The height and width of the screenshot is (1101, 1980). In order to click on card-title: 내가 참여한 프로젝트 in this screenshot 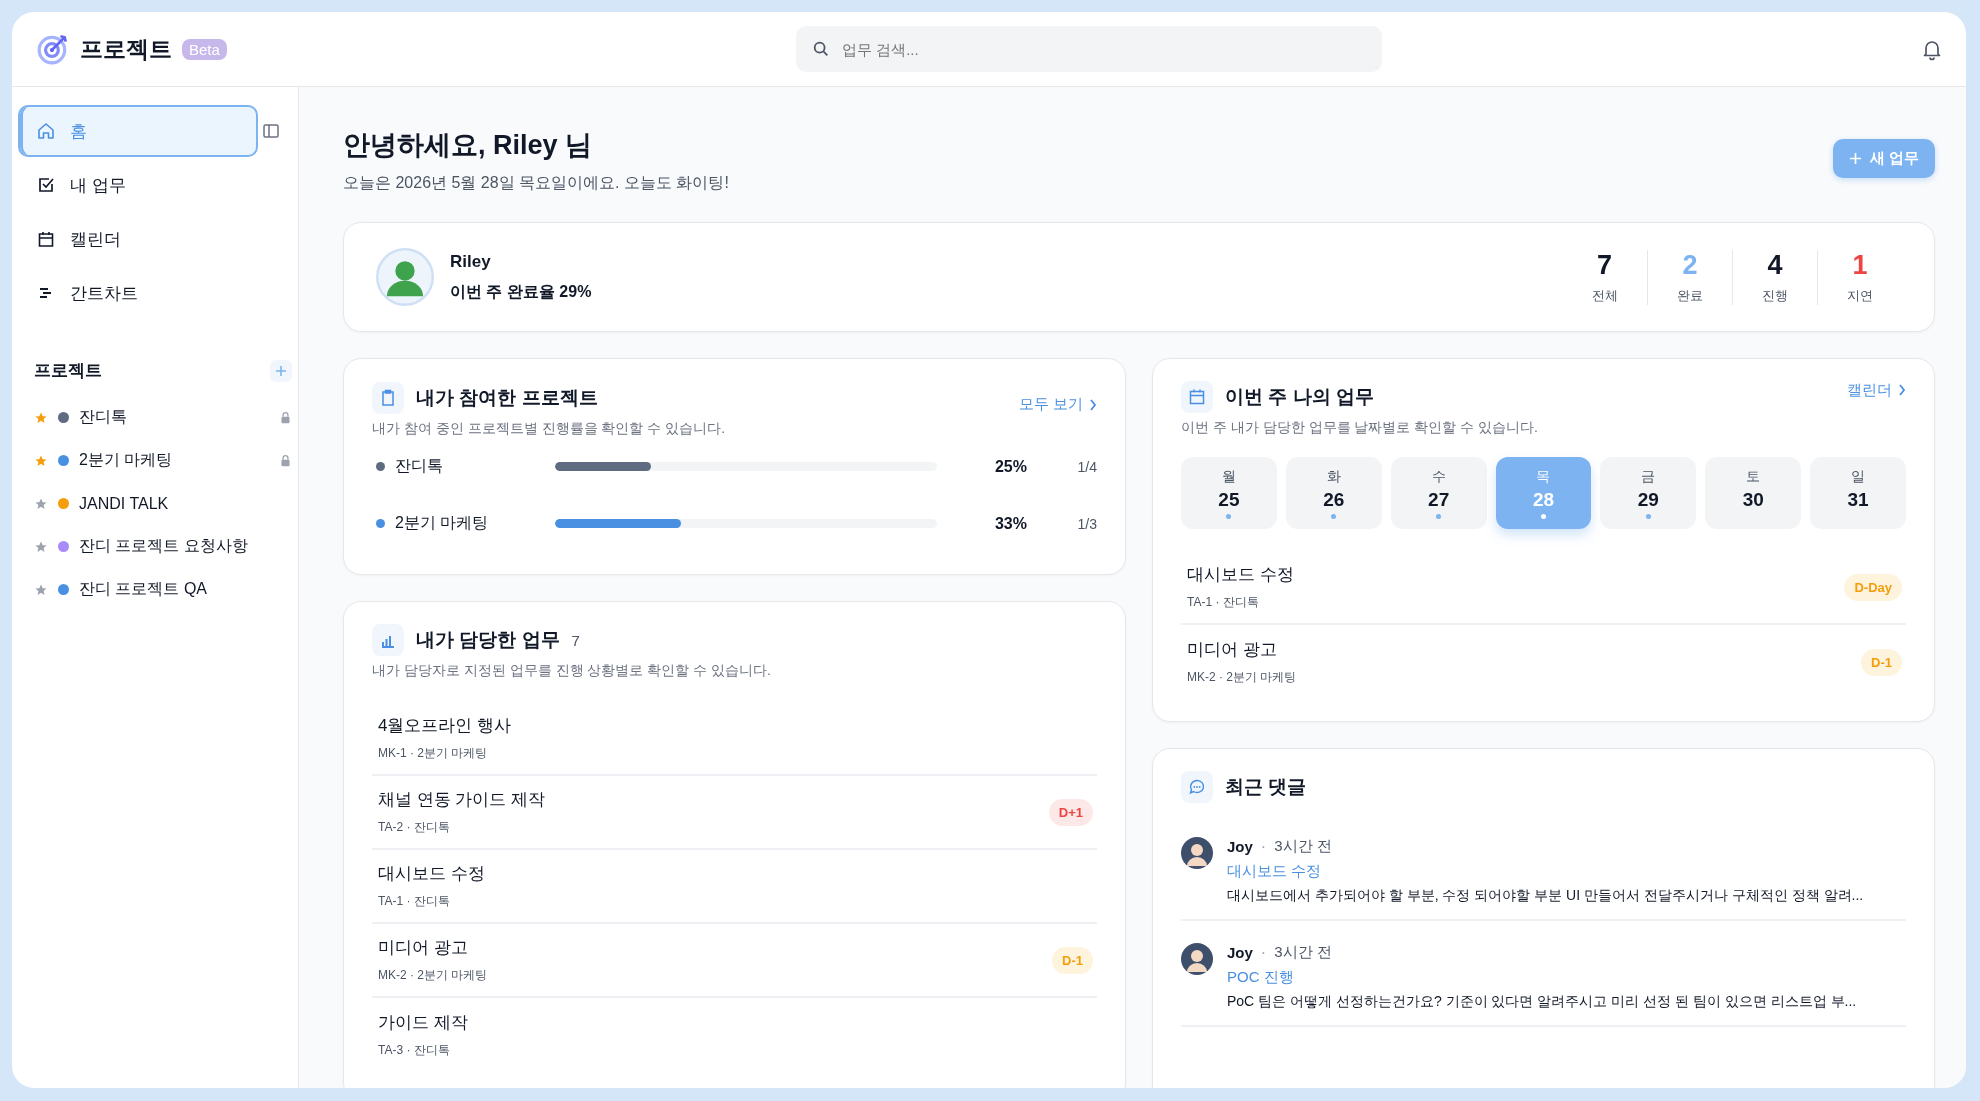, I will do `click(507, 397)`.